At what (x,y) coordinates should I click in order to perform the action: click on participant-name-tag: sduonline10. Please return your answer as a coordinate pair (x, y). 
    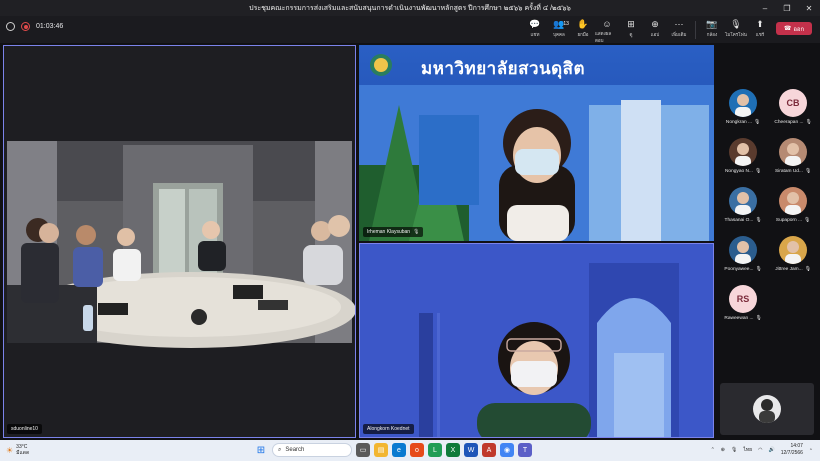
    Looking at the image, I should click on (24, 429).